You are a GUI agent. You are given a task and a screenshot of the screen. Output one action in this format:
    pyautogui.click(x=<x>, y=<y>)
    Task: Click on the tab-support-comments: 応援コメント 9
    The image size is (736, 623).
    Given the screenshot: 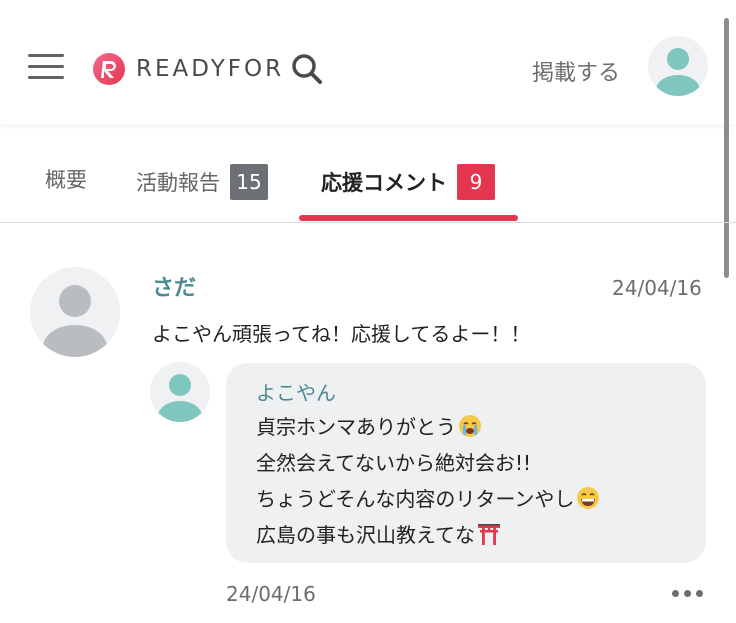 What is the action you would take?
    pyautogui.click(x=408, y=182)
    